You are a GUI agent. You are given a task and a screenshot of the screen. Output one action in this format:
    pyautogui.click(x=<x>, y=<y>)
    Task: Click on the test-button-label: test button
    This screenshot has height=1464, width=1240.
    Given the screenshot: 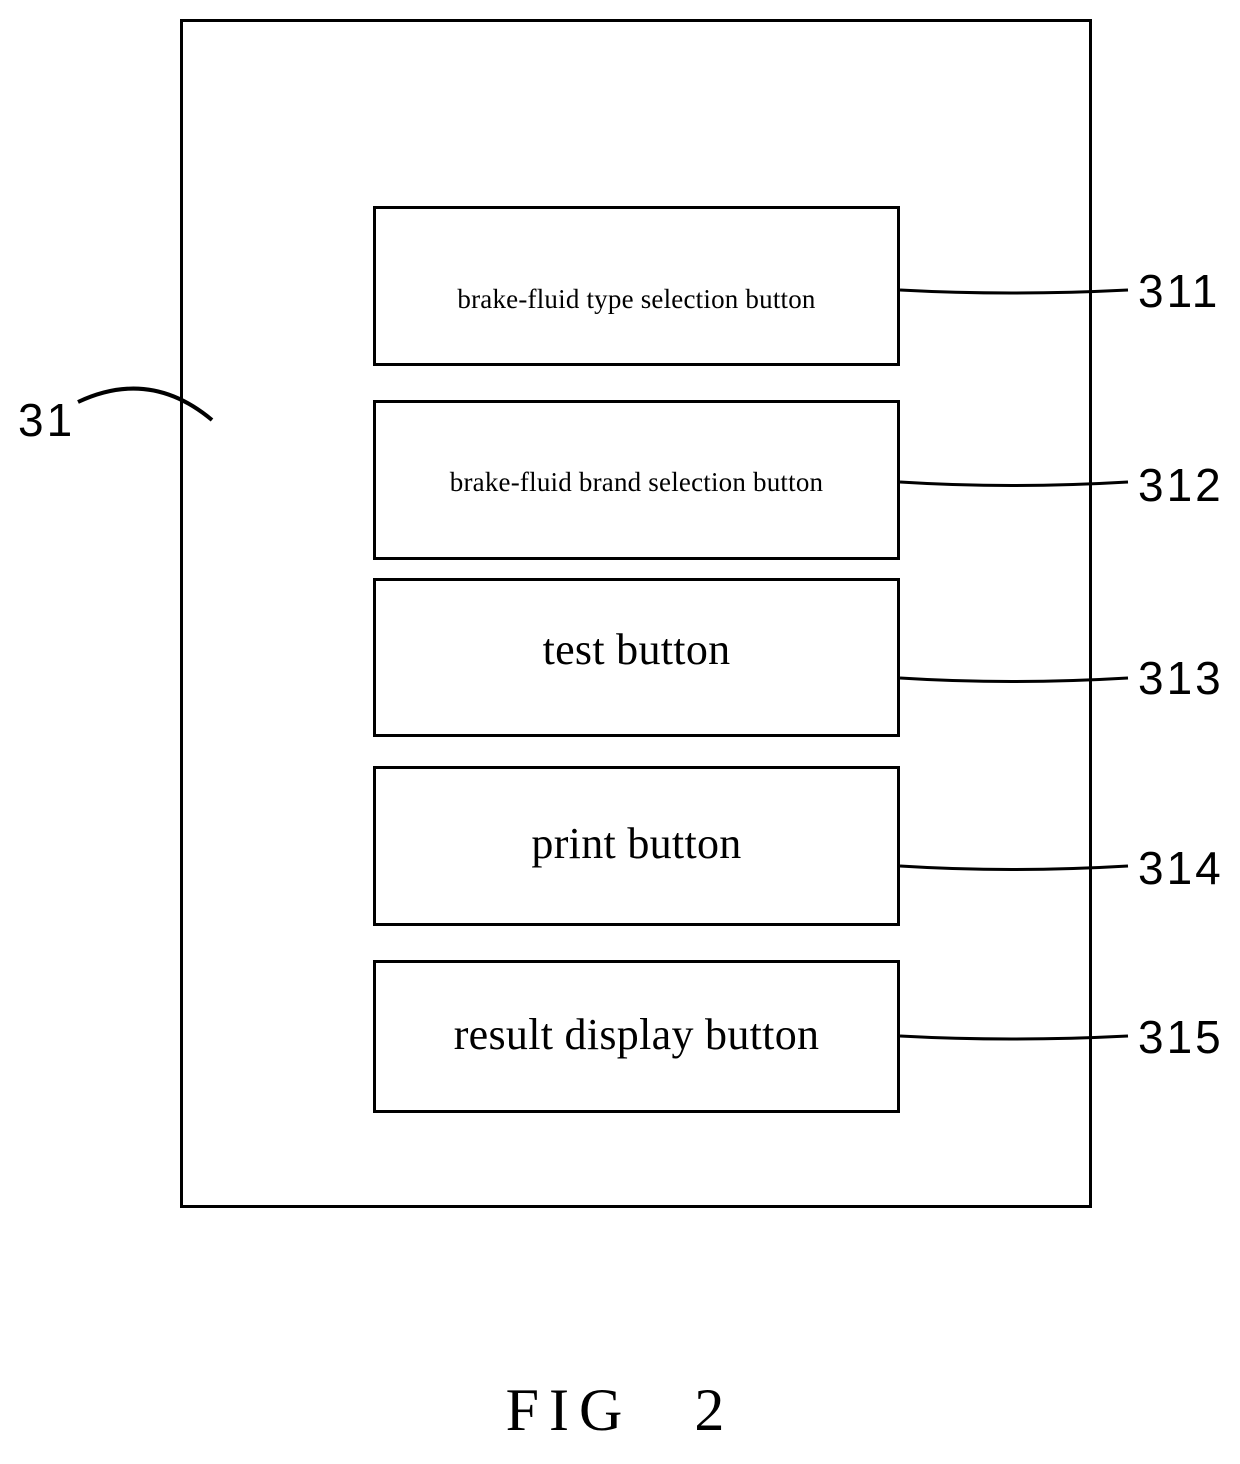 What is the action you would take?
    pyautogui.click(x=636, y=649)
    